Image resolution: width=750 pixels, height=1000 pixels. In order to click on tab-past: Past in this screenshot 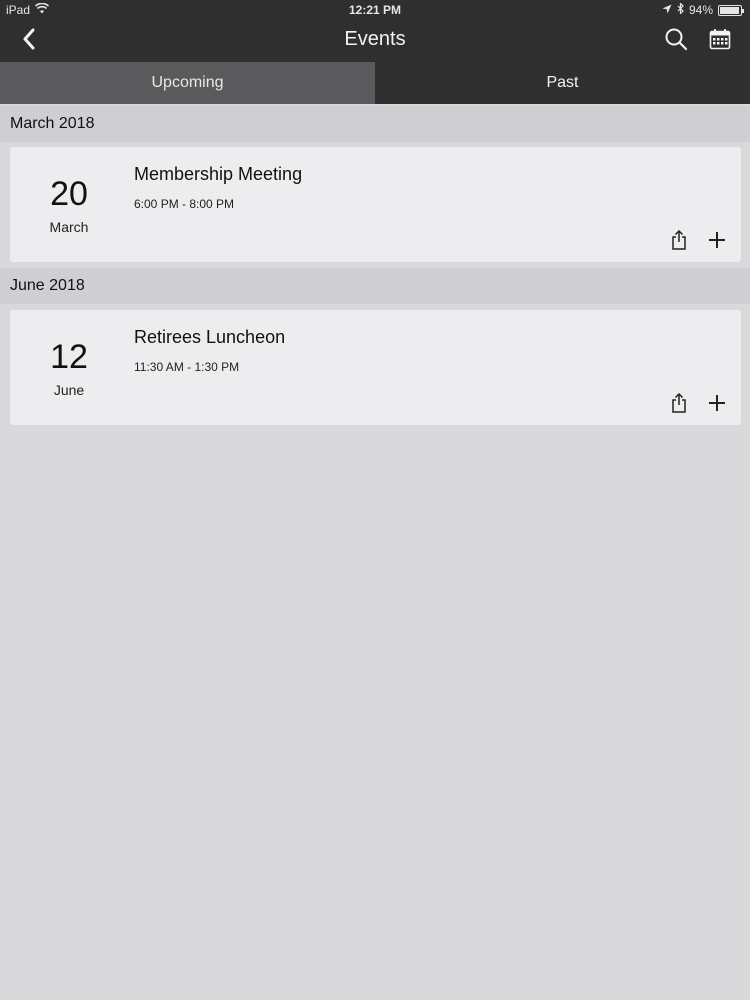, I will do `click(562, 83)`.